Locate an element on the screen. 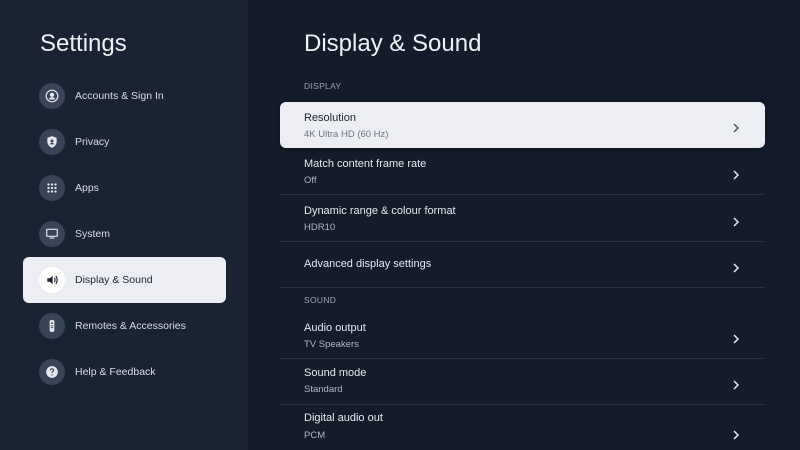  sidebar-item-apps: Apps is located at coordinates (124, 188).